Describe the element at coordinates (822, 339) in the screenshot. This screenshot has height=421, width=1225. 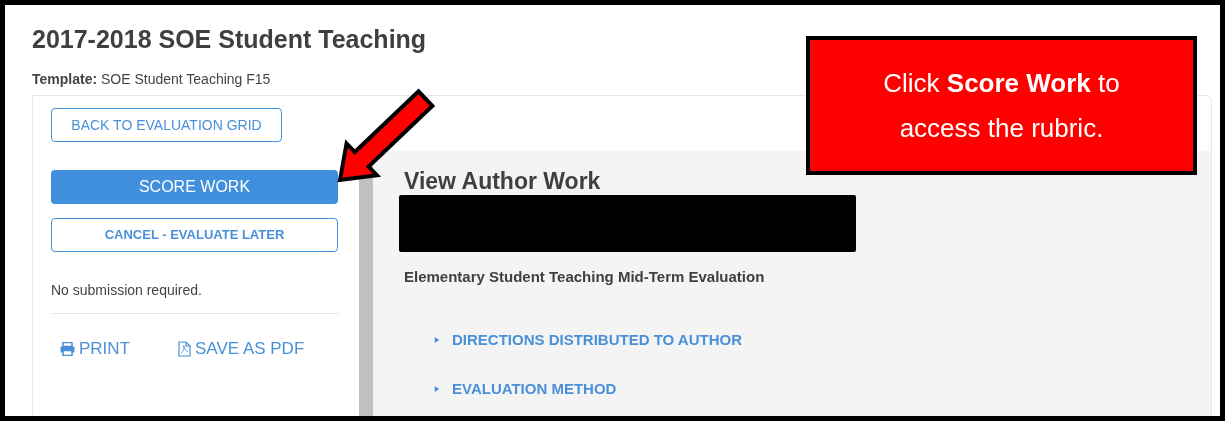
I see `section-toggle: DIRECTIONS DISTRIBUTED TO AUTHOR` at that location.